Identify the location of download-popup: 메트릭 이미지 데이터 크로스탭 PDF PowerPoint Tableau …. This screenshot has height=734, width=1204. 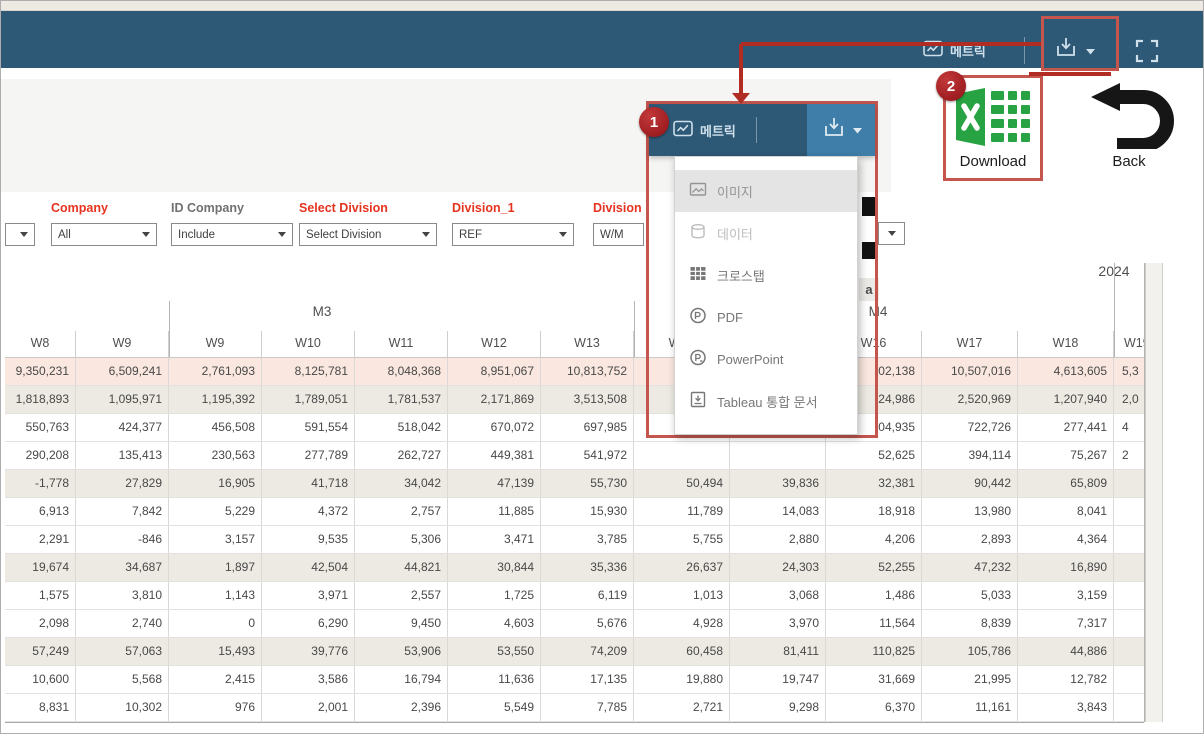
(762, 269).